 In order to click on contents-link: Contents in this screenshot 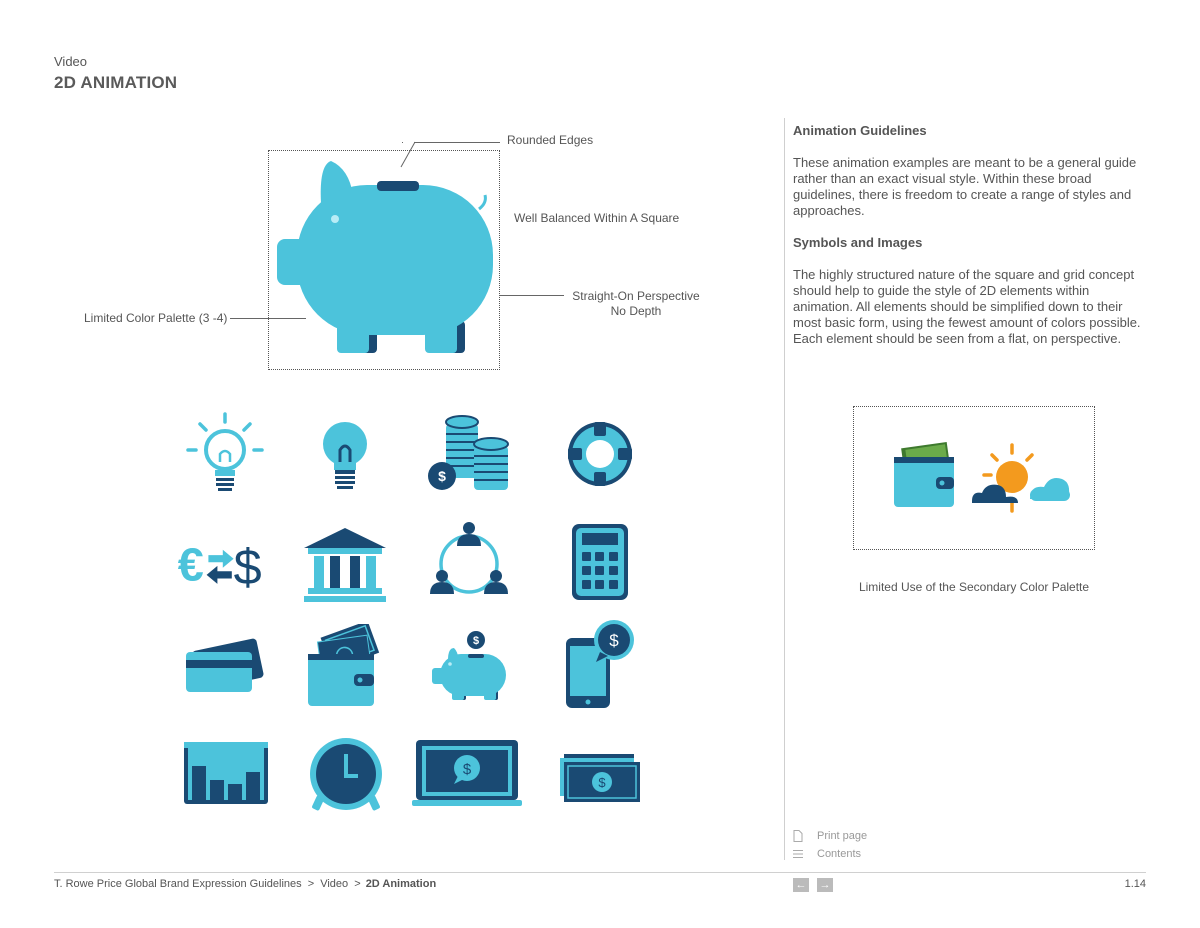, I will do `click(827, 854)`.